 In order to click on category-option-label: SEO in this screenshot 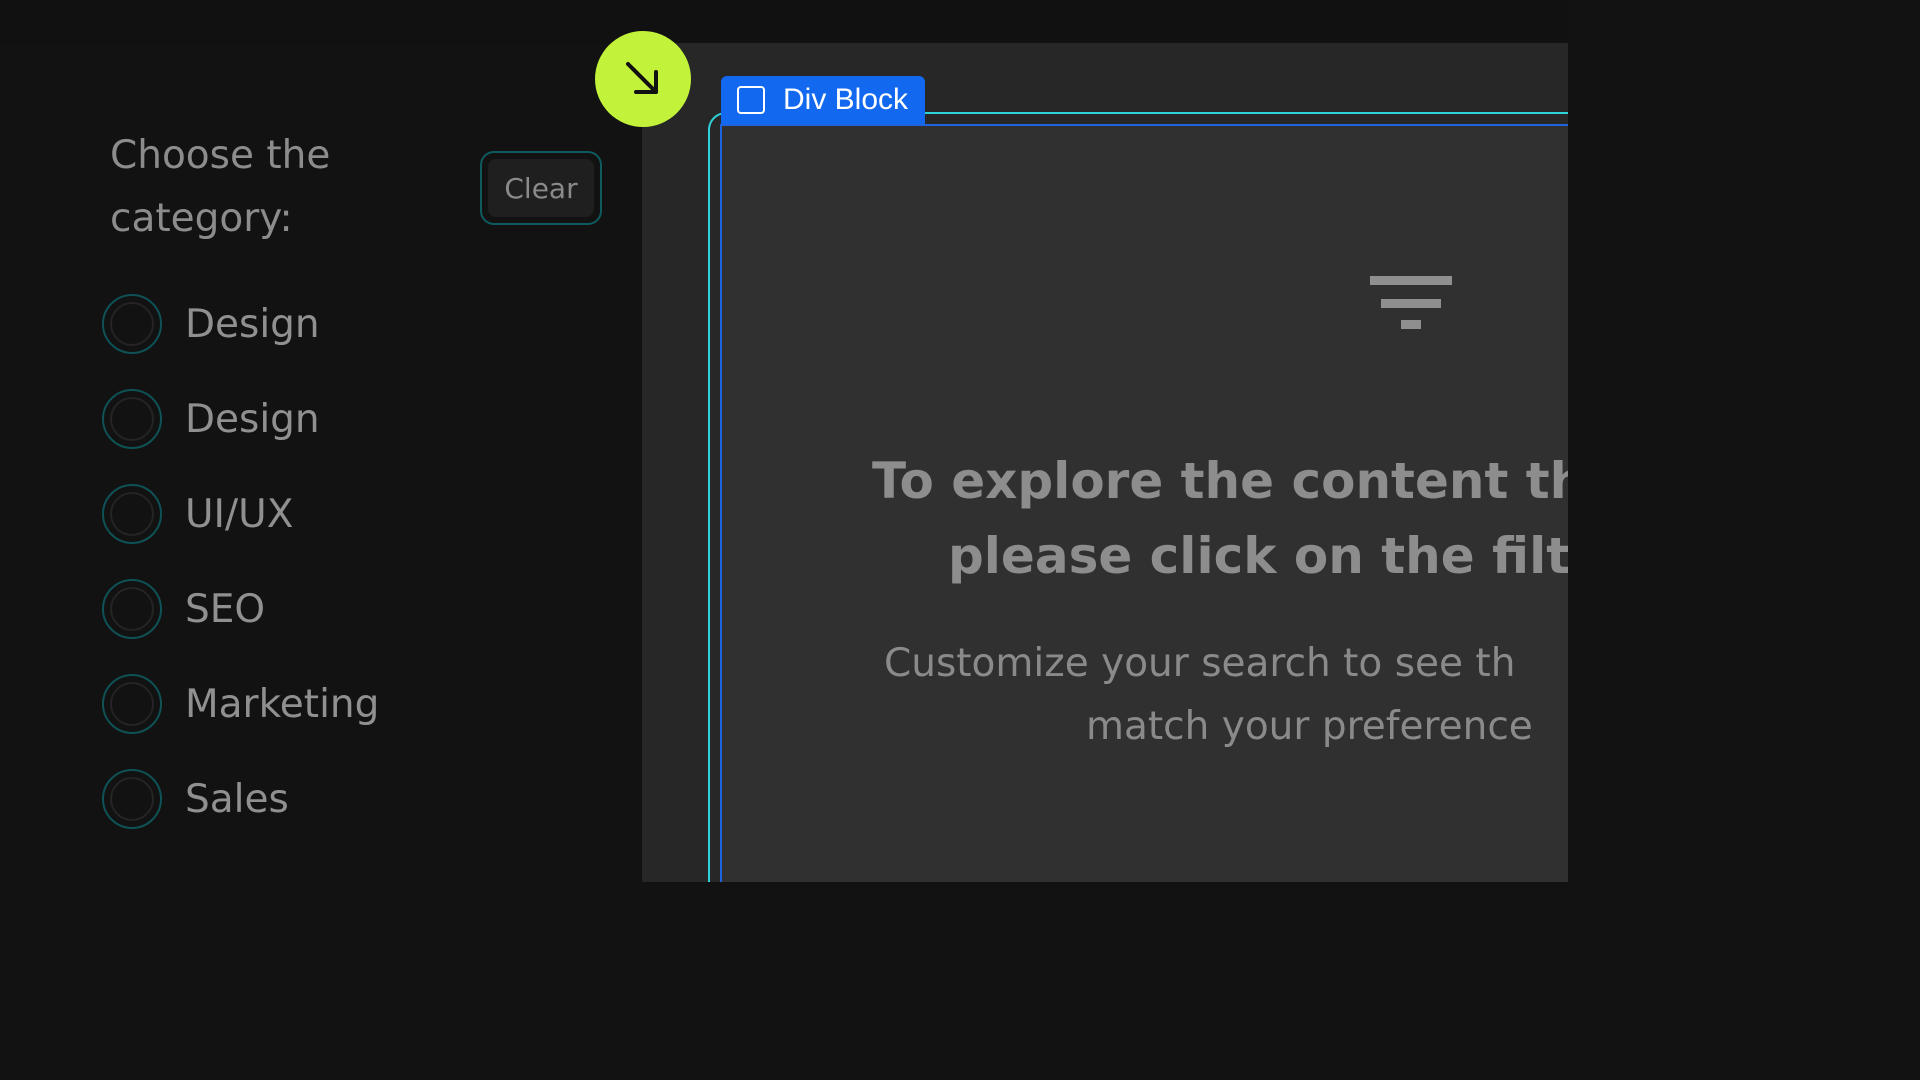, I will do `click(225, 609)`.